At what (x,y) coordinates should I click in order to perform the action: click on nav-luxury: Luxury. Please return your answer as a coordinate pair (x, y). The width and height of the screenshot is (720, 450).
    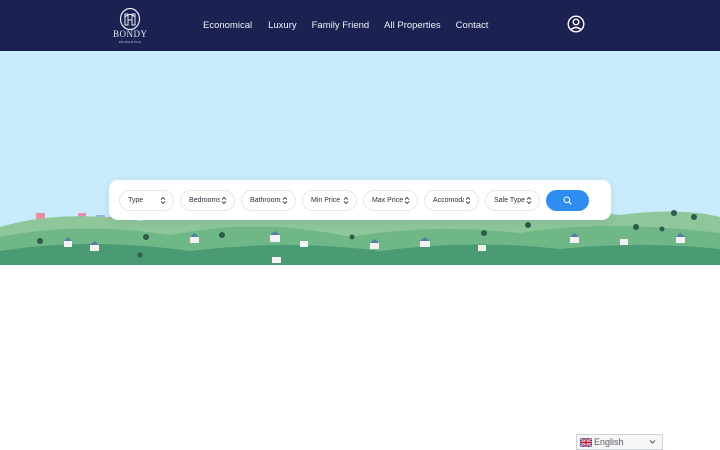
    Looking at the image, I should click on (282, 26).